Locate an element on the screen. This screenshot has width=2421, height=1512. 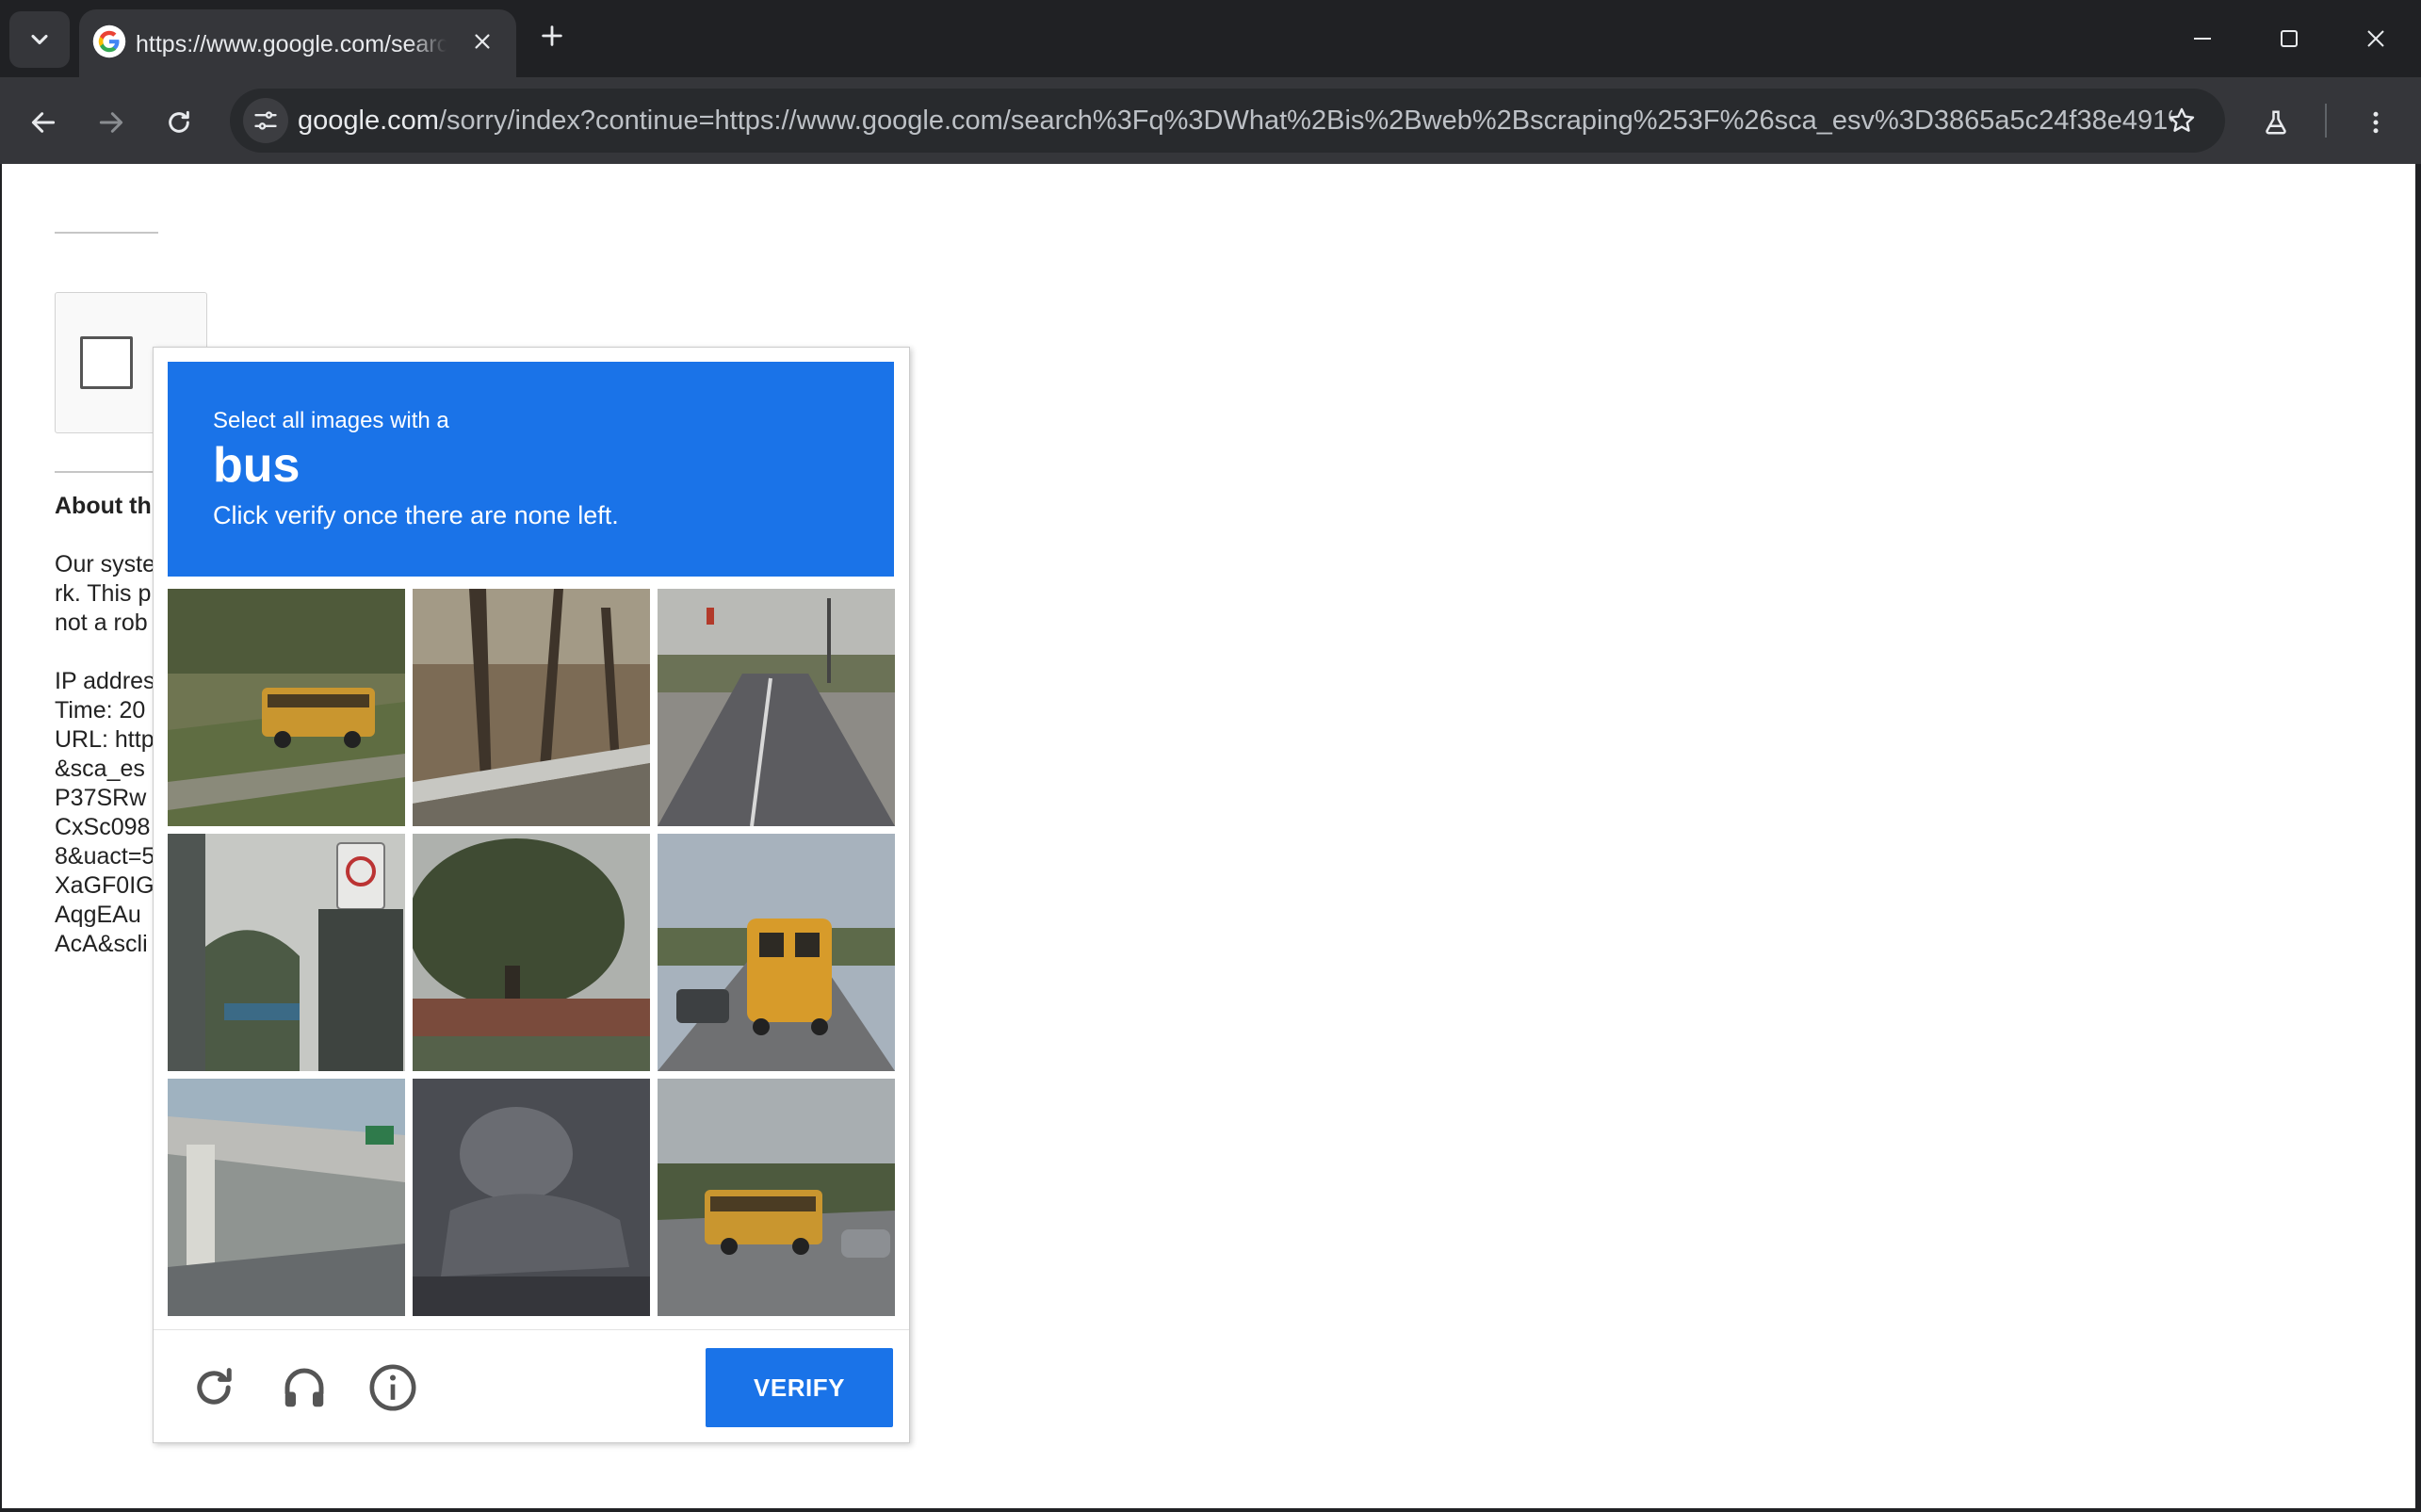
menu-button is located at coordinates (2375, 122).